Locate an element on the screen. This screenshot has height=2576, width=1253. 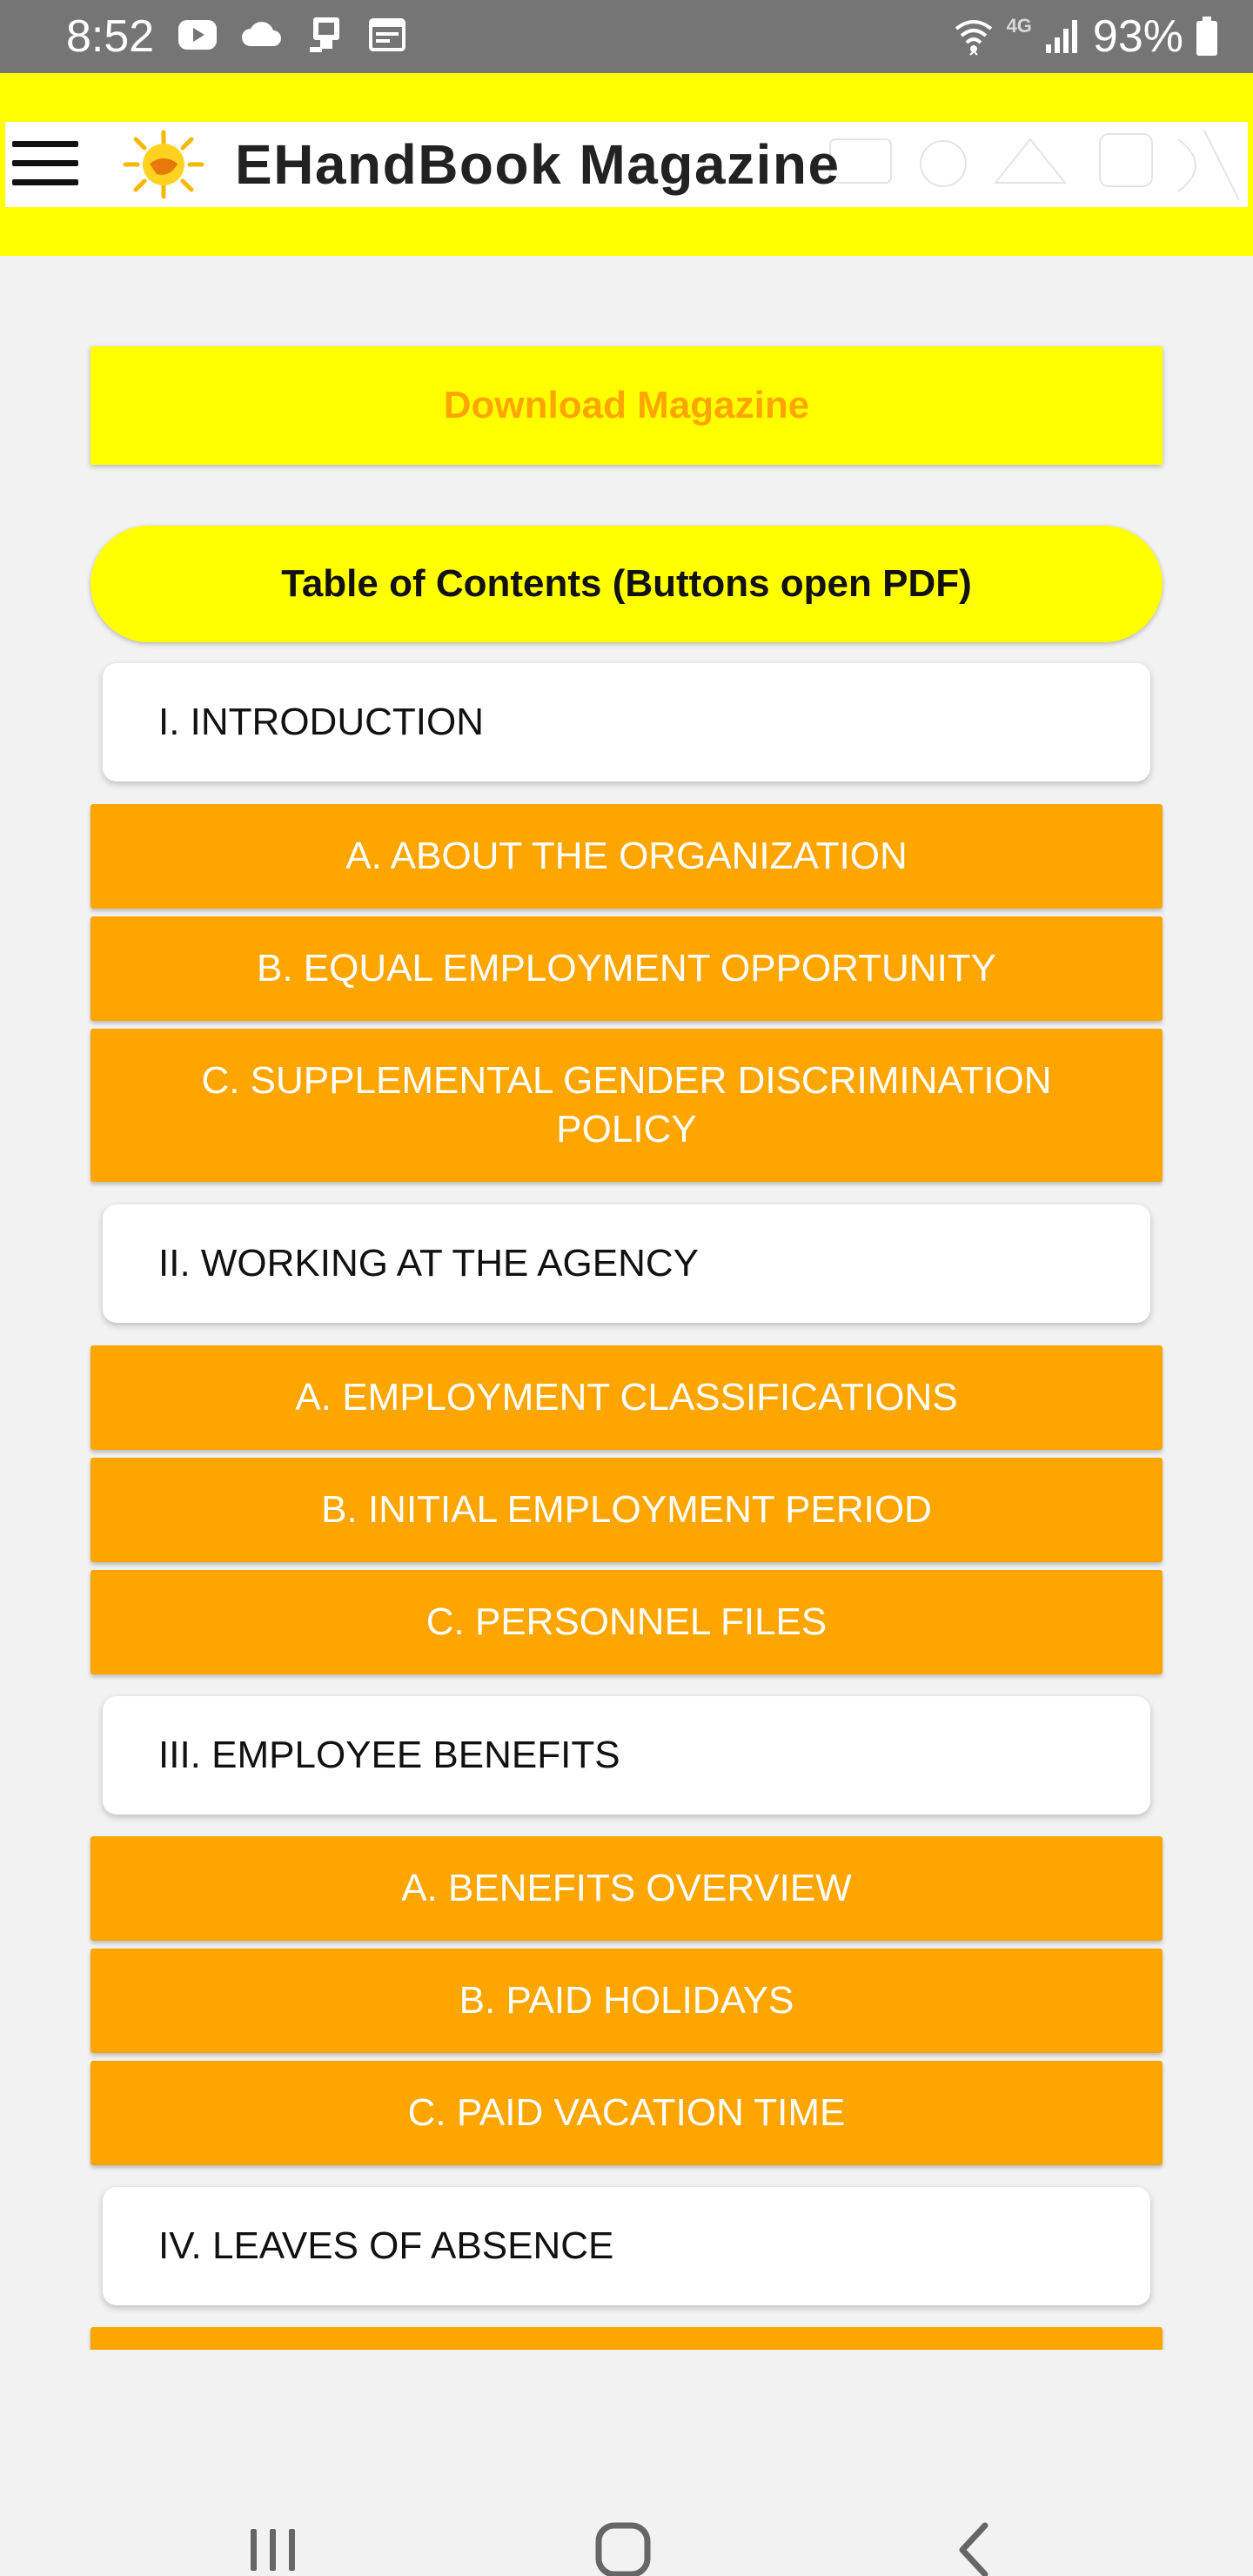
toc-item-button: A. BENEFITS OVERVIEW is located at coordinates (626, 1888).